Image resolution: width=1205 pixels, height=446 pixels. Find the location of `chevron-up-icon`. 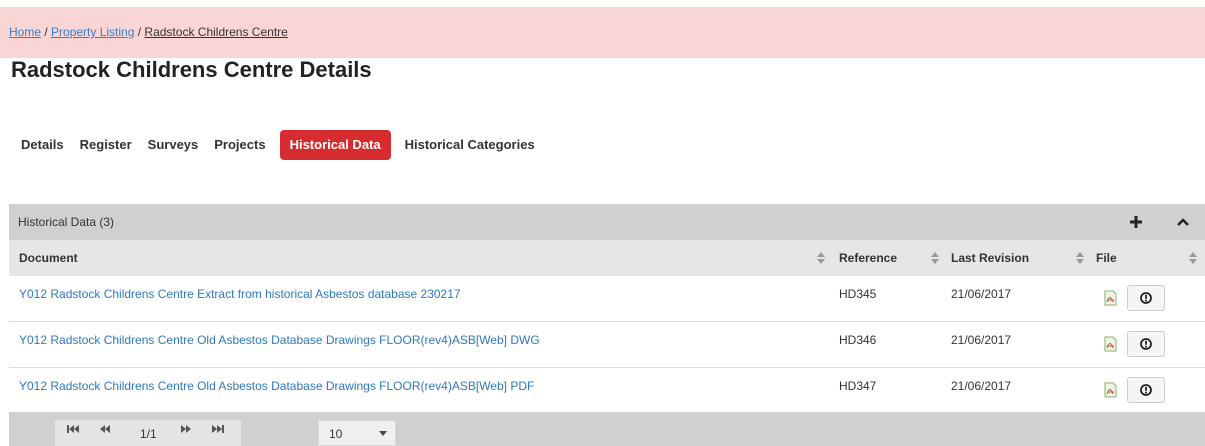

chevron-up-icon is located at coordinates (1183, 222).